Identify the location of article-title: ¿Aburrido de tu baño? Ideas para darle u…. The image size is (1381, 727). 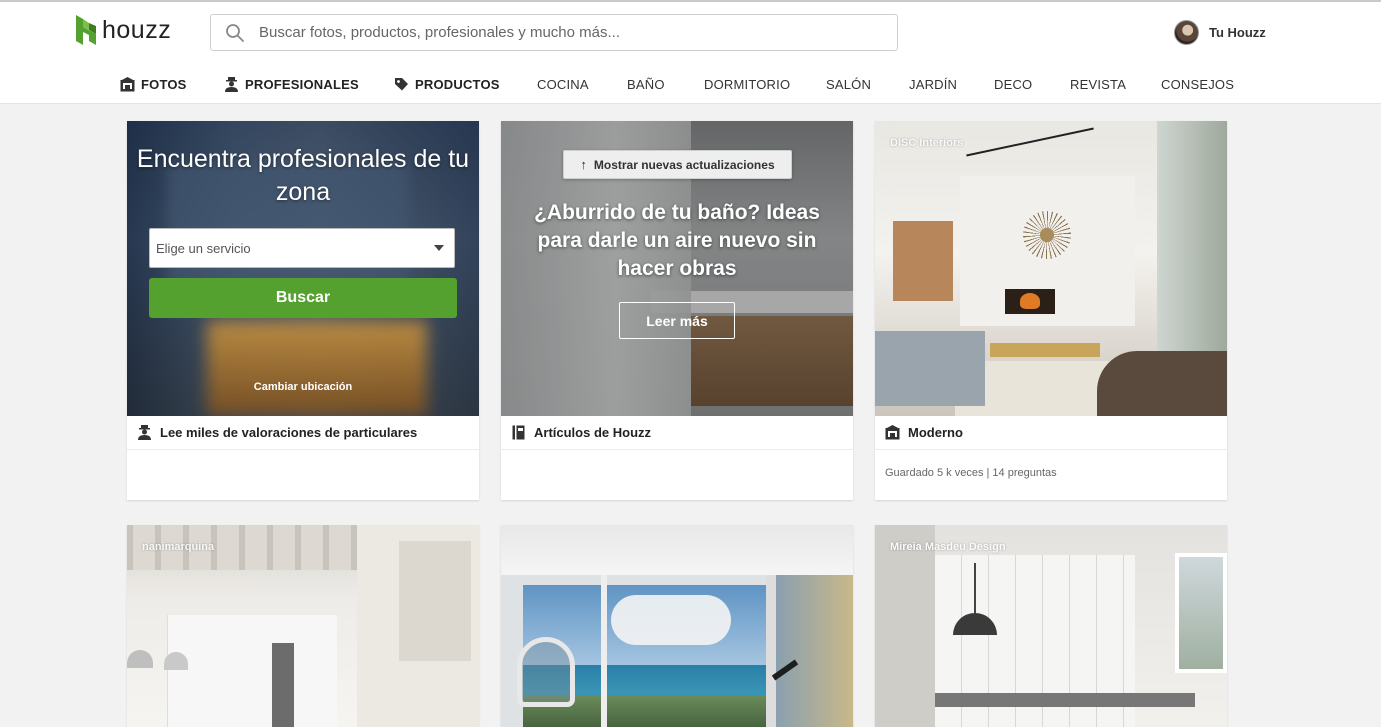
(677, 240).